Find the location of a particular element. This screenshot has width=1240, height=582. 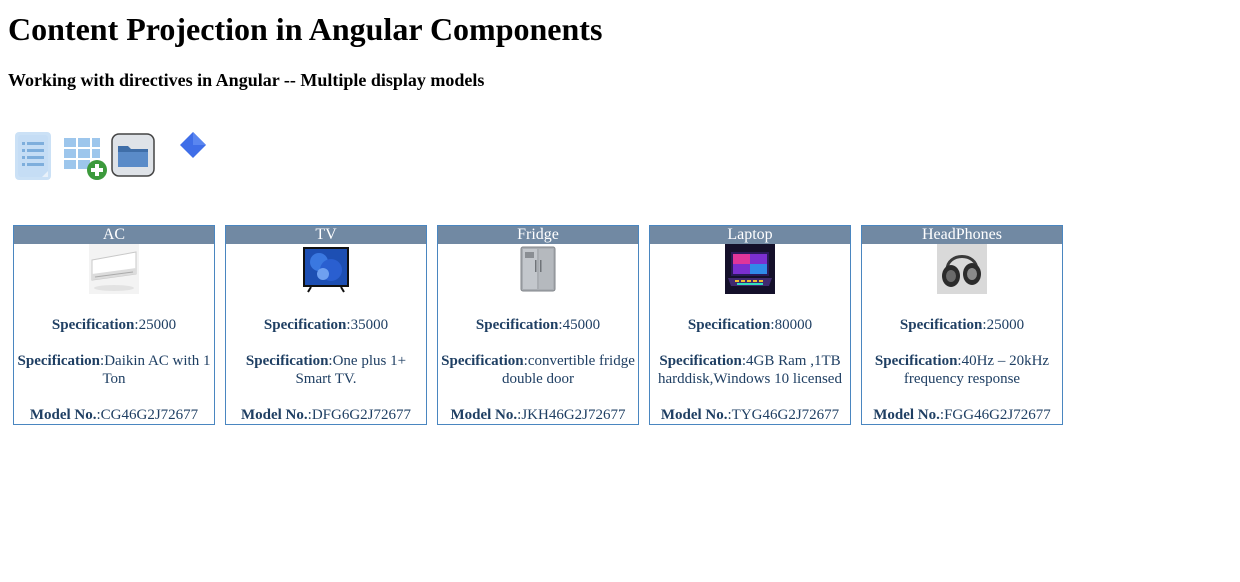

product-name: TV is located at coordinates (326, 235).